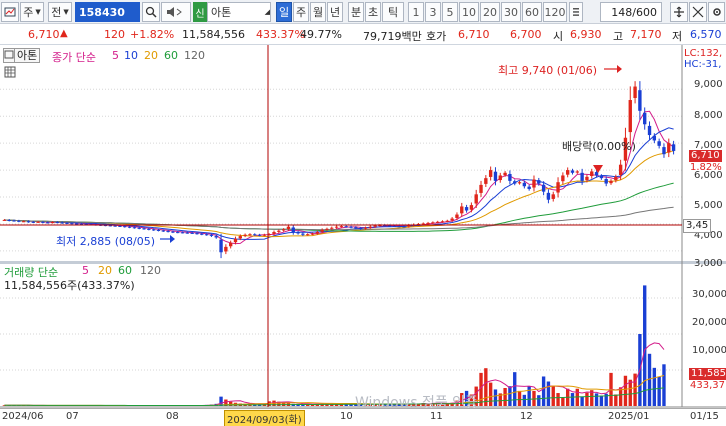 Image resolution: width=726 pixels, height=426 pixels. I want to click on data-count-field: 148/600, so click(631, 12).